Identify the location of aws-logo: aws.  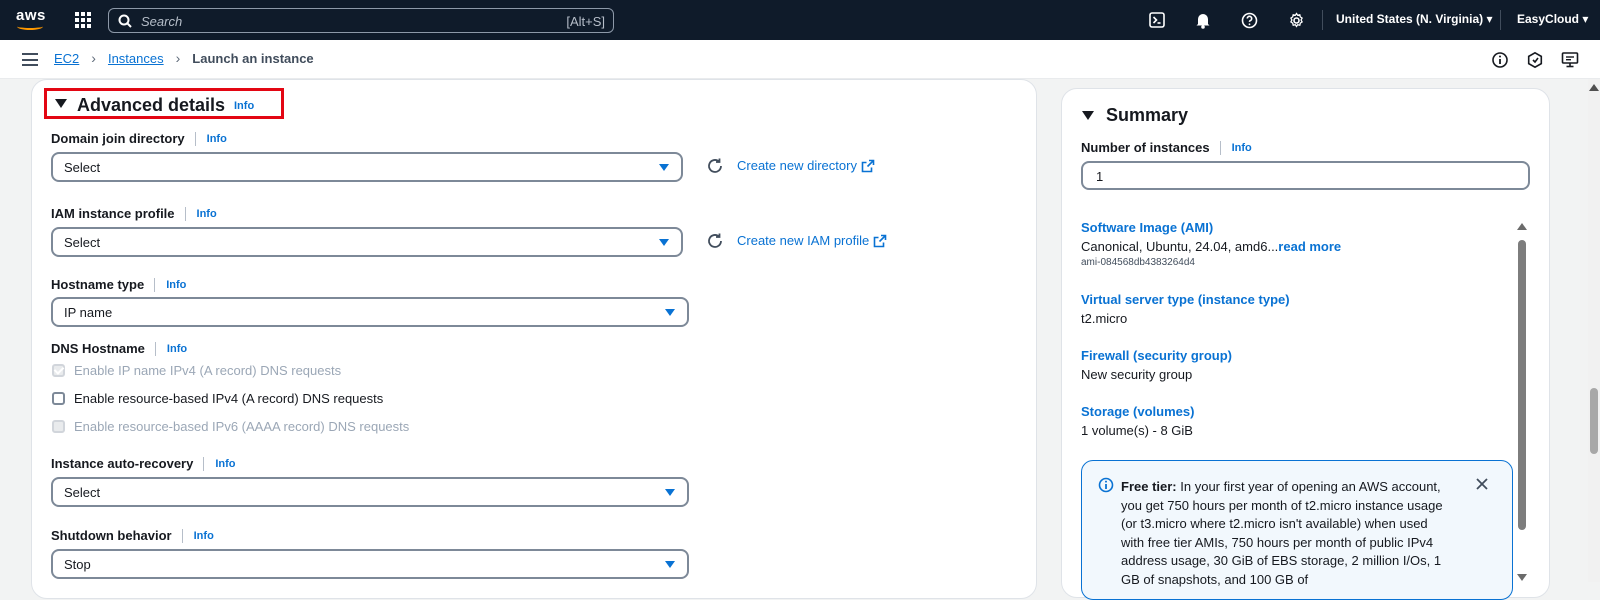
(31, 19).